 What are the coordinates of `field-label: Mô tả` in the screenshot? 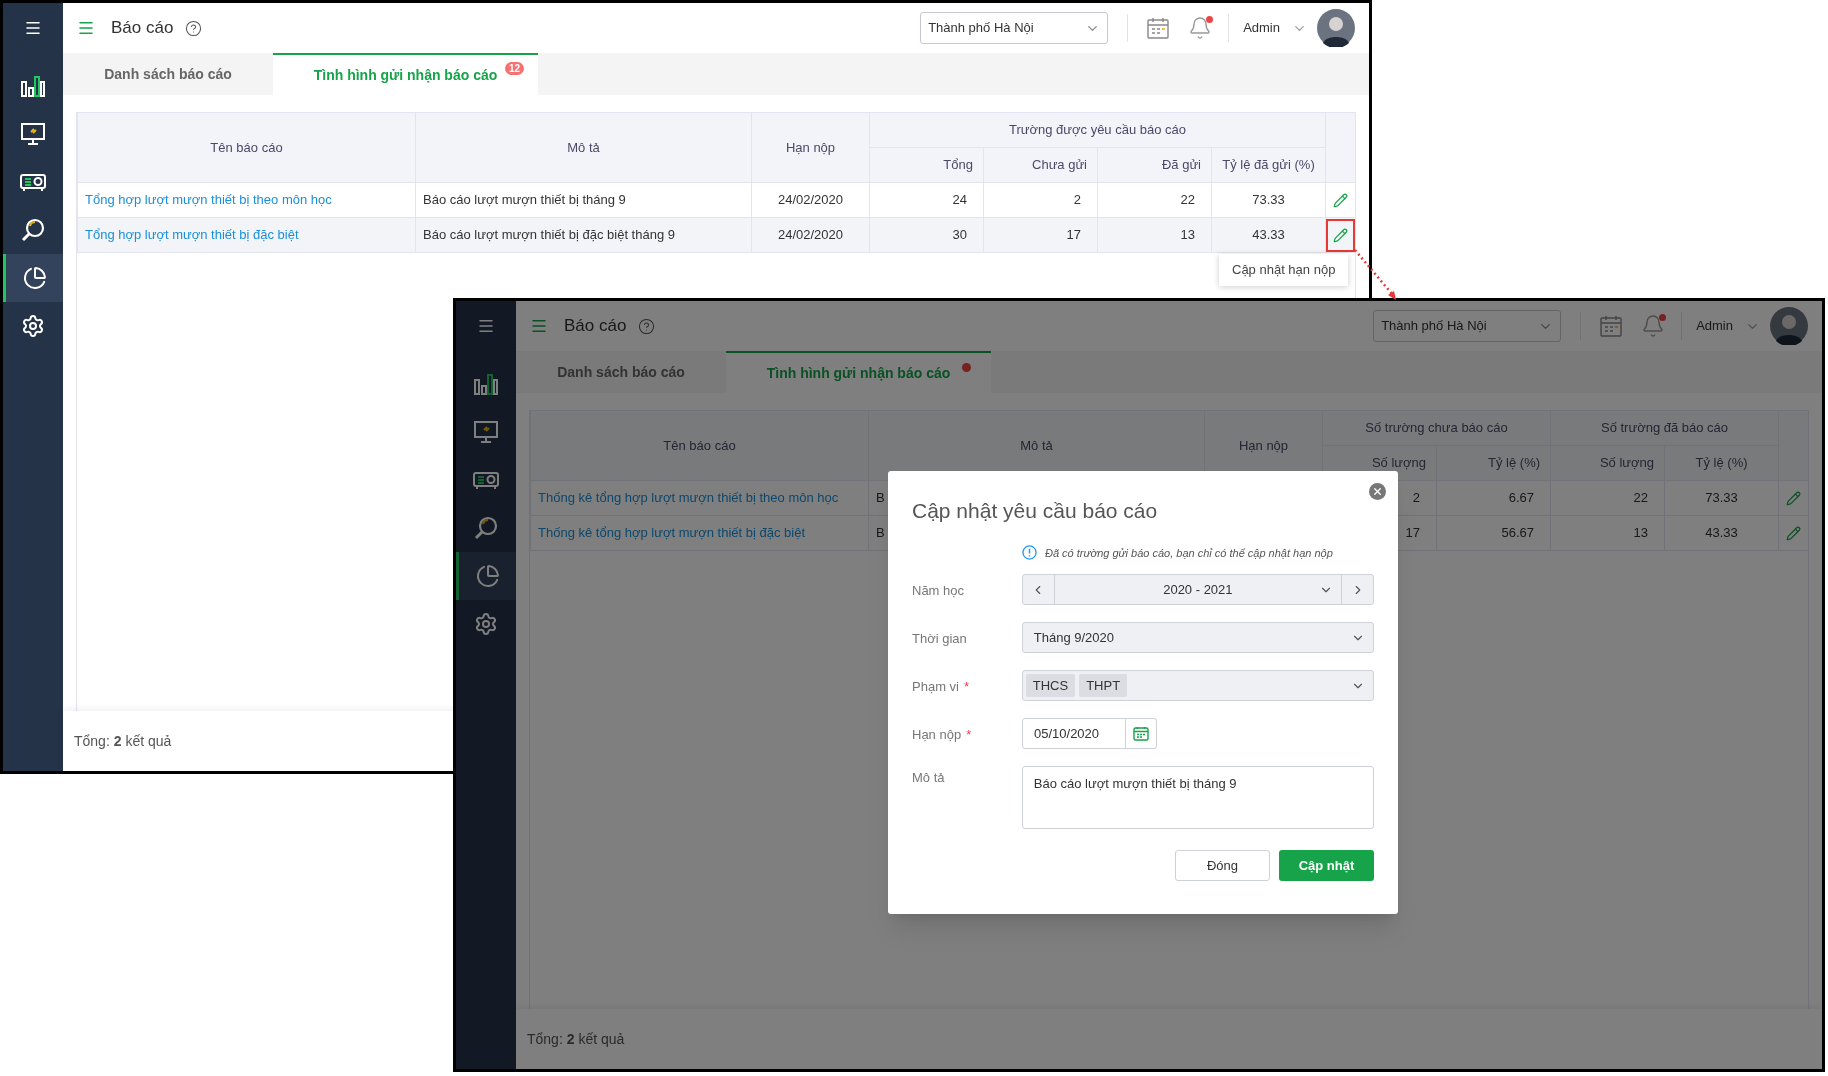 It's located at (928, 778).